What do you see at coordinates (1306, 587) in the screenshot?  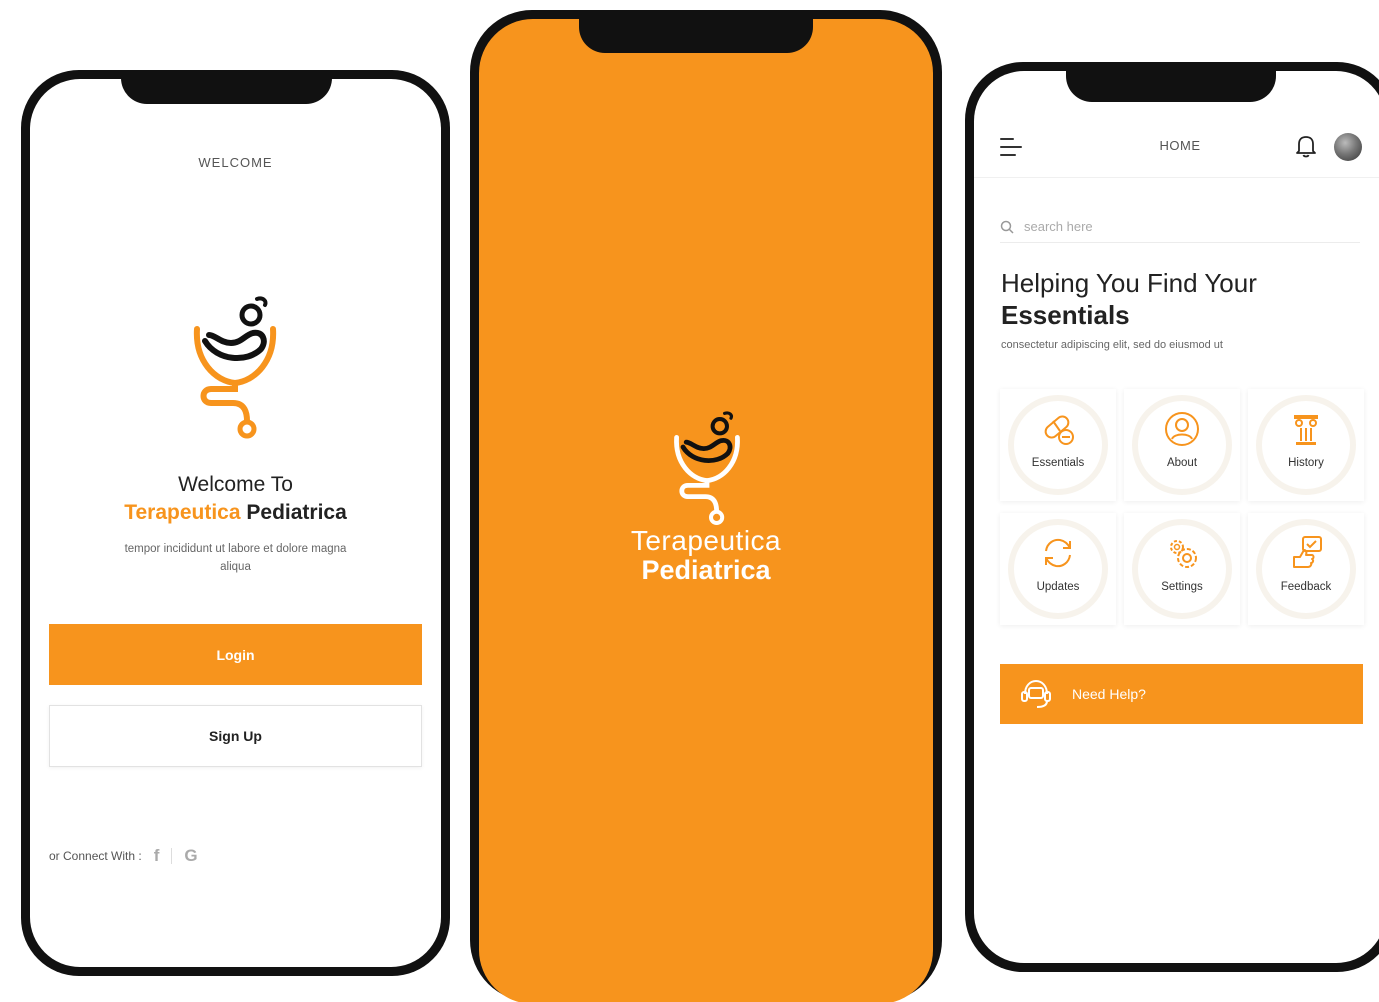 I see `tile-label: Feedback` at bounding box center [1306, 587].